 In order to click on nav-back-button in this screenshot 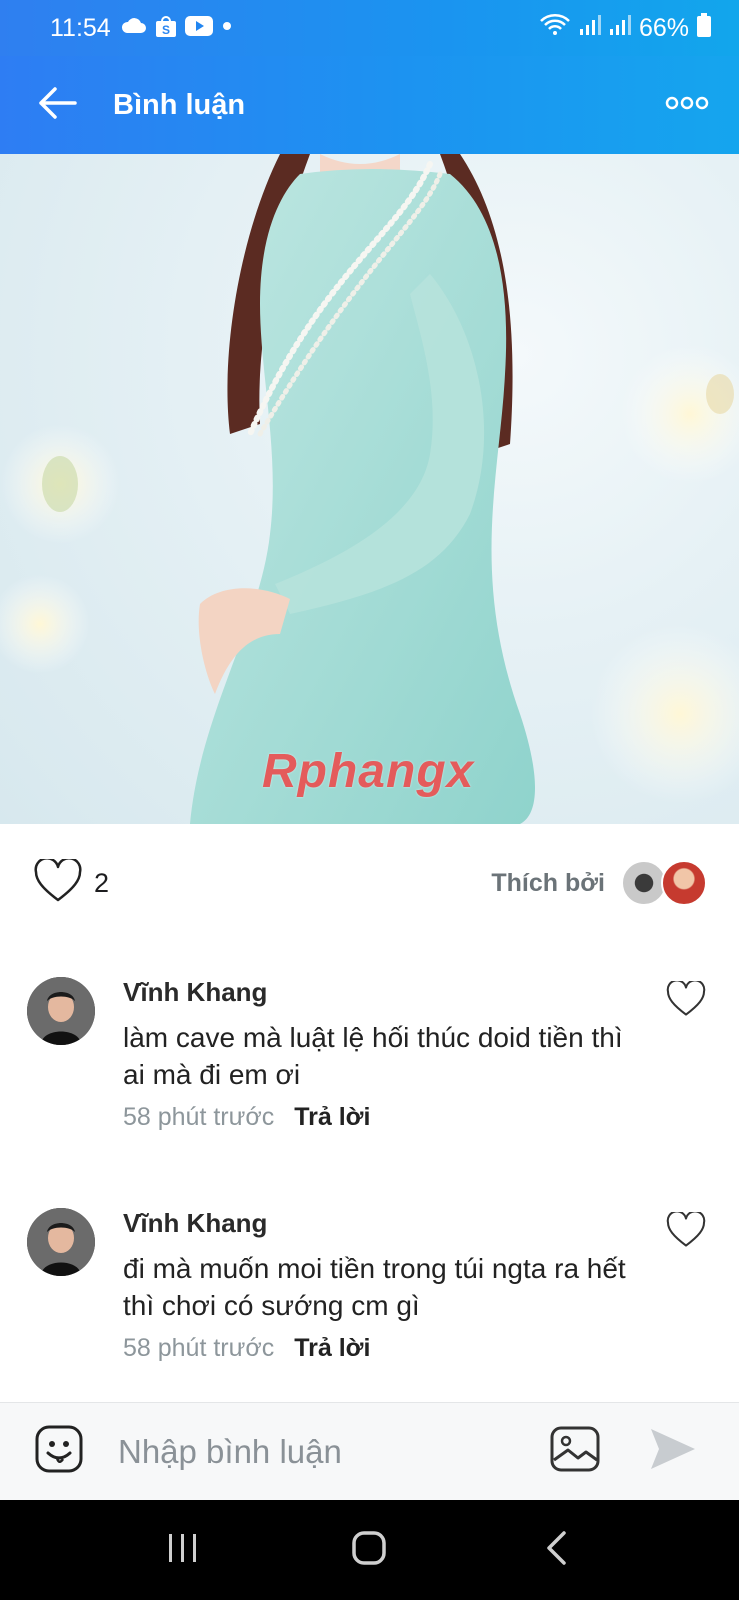, I will do `click(556, 1550)`.